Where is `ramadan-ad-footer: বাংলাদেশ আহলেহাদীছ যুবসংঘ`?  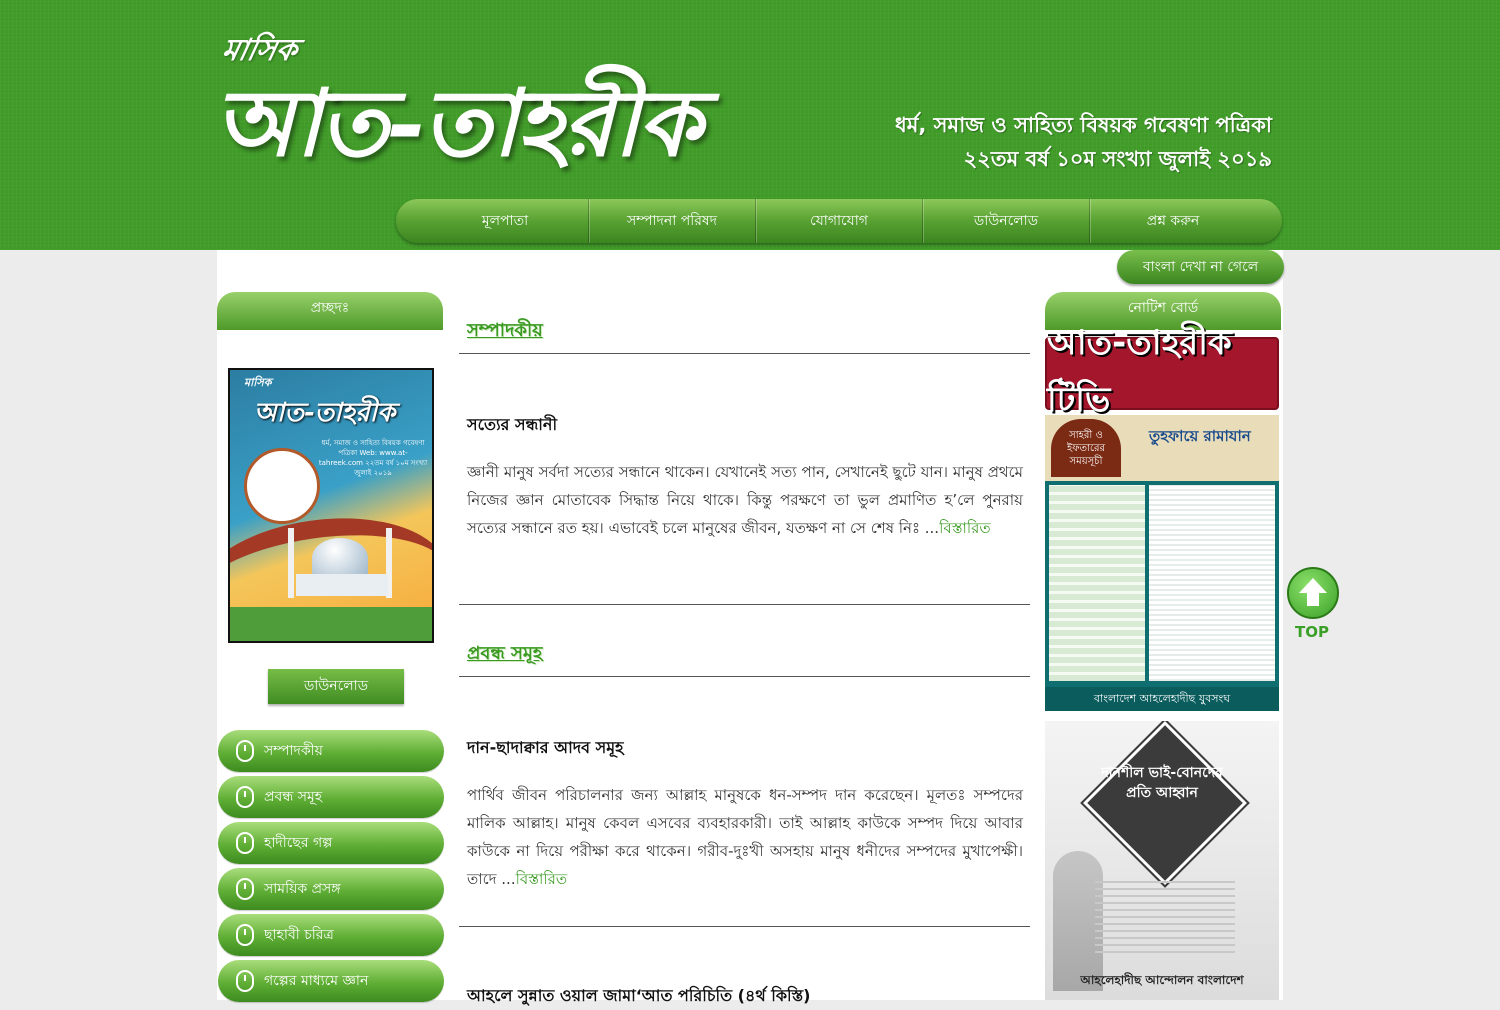
ramadan-ad-footer: বাংলাদেশ আহলেহাদীছ যুবসংঘ is located at coordinates (1162, 699).